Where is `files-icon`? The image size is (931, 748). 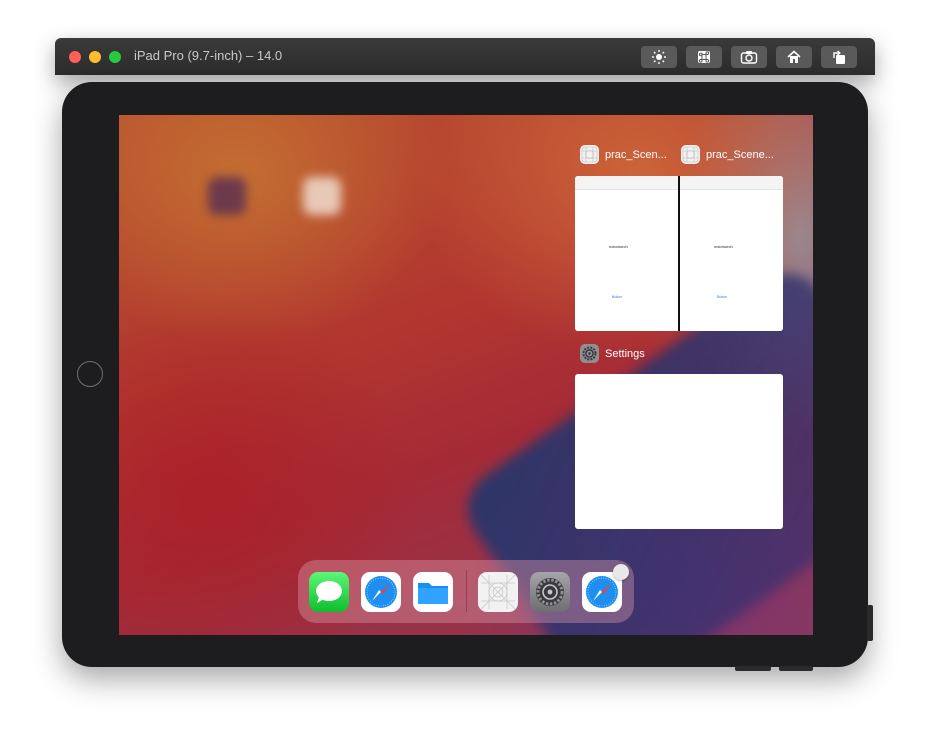
files-icon is located at coordinates (433, 592).